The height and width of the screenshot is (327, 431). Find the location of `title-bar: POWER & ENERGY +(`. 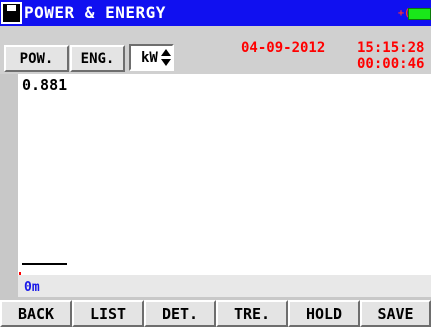

title-bar: POWER & ENERGY +( is located at coordinates (215, 13).